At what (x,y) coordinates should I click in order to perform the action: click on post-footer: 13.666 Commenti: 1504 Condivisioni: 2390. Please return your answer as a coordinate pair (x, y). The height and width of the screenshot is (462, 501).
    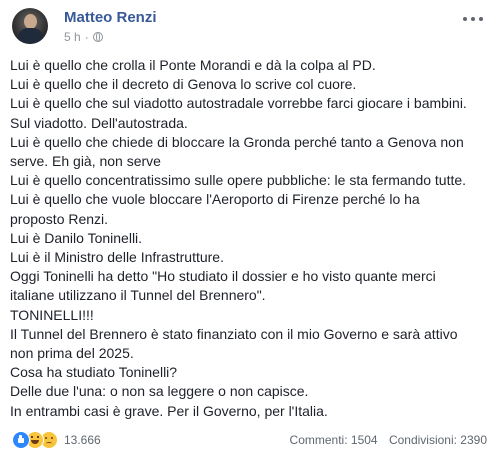
    Looking at the image, I should click on (250, 440).